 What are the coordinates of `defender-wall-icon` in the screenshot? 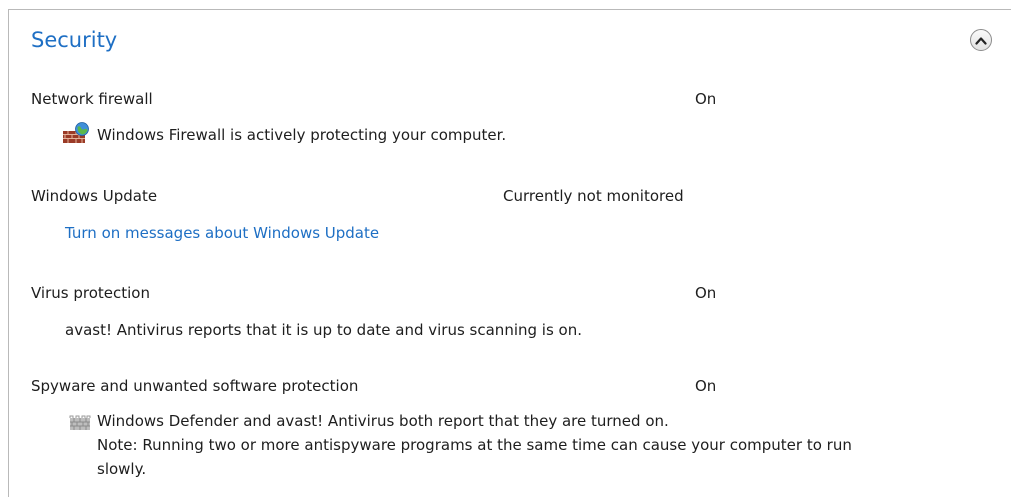 It's located at (80, 422).